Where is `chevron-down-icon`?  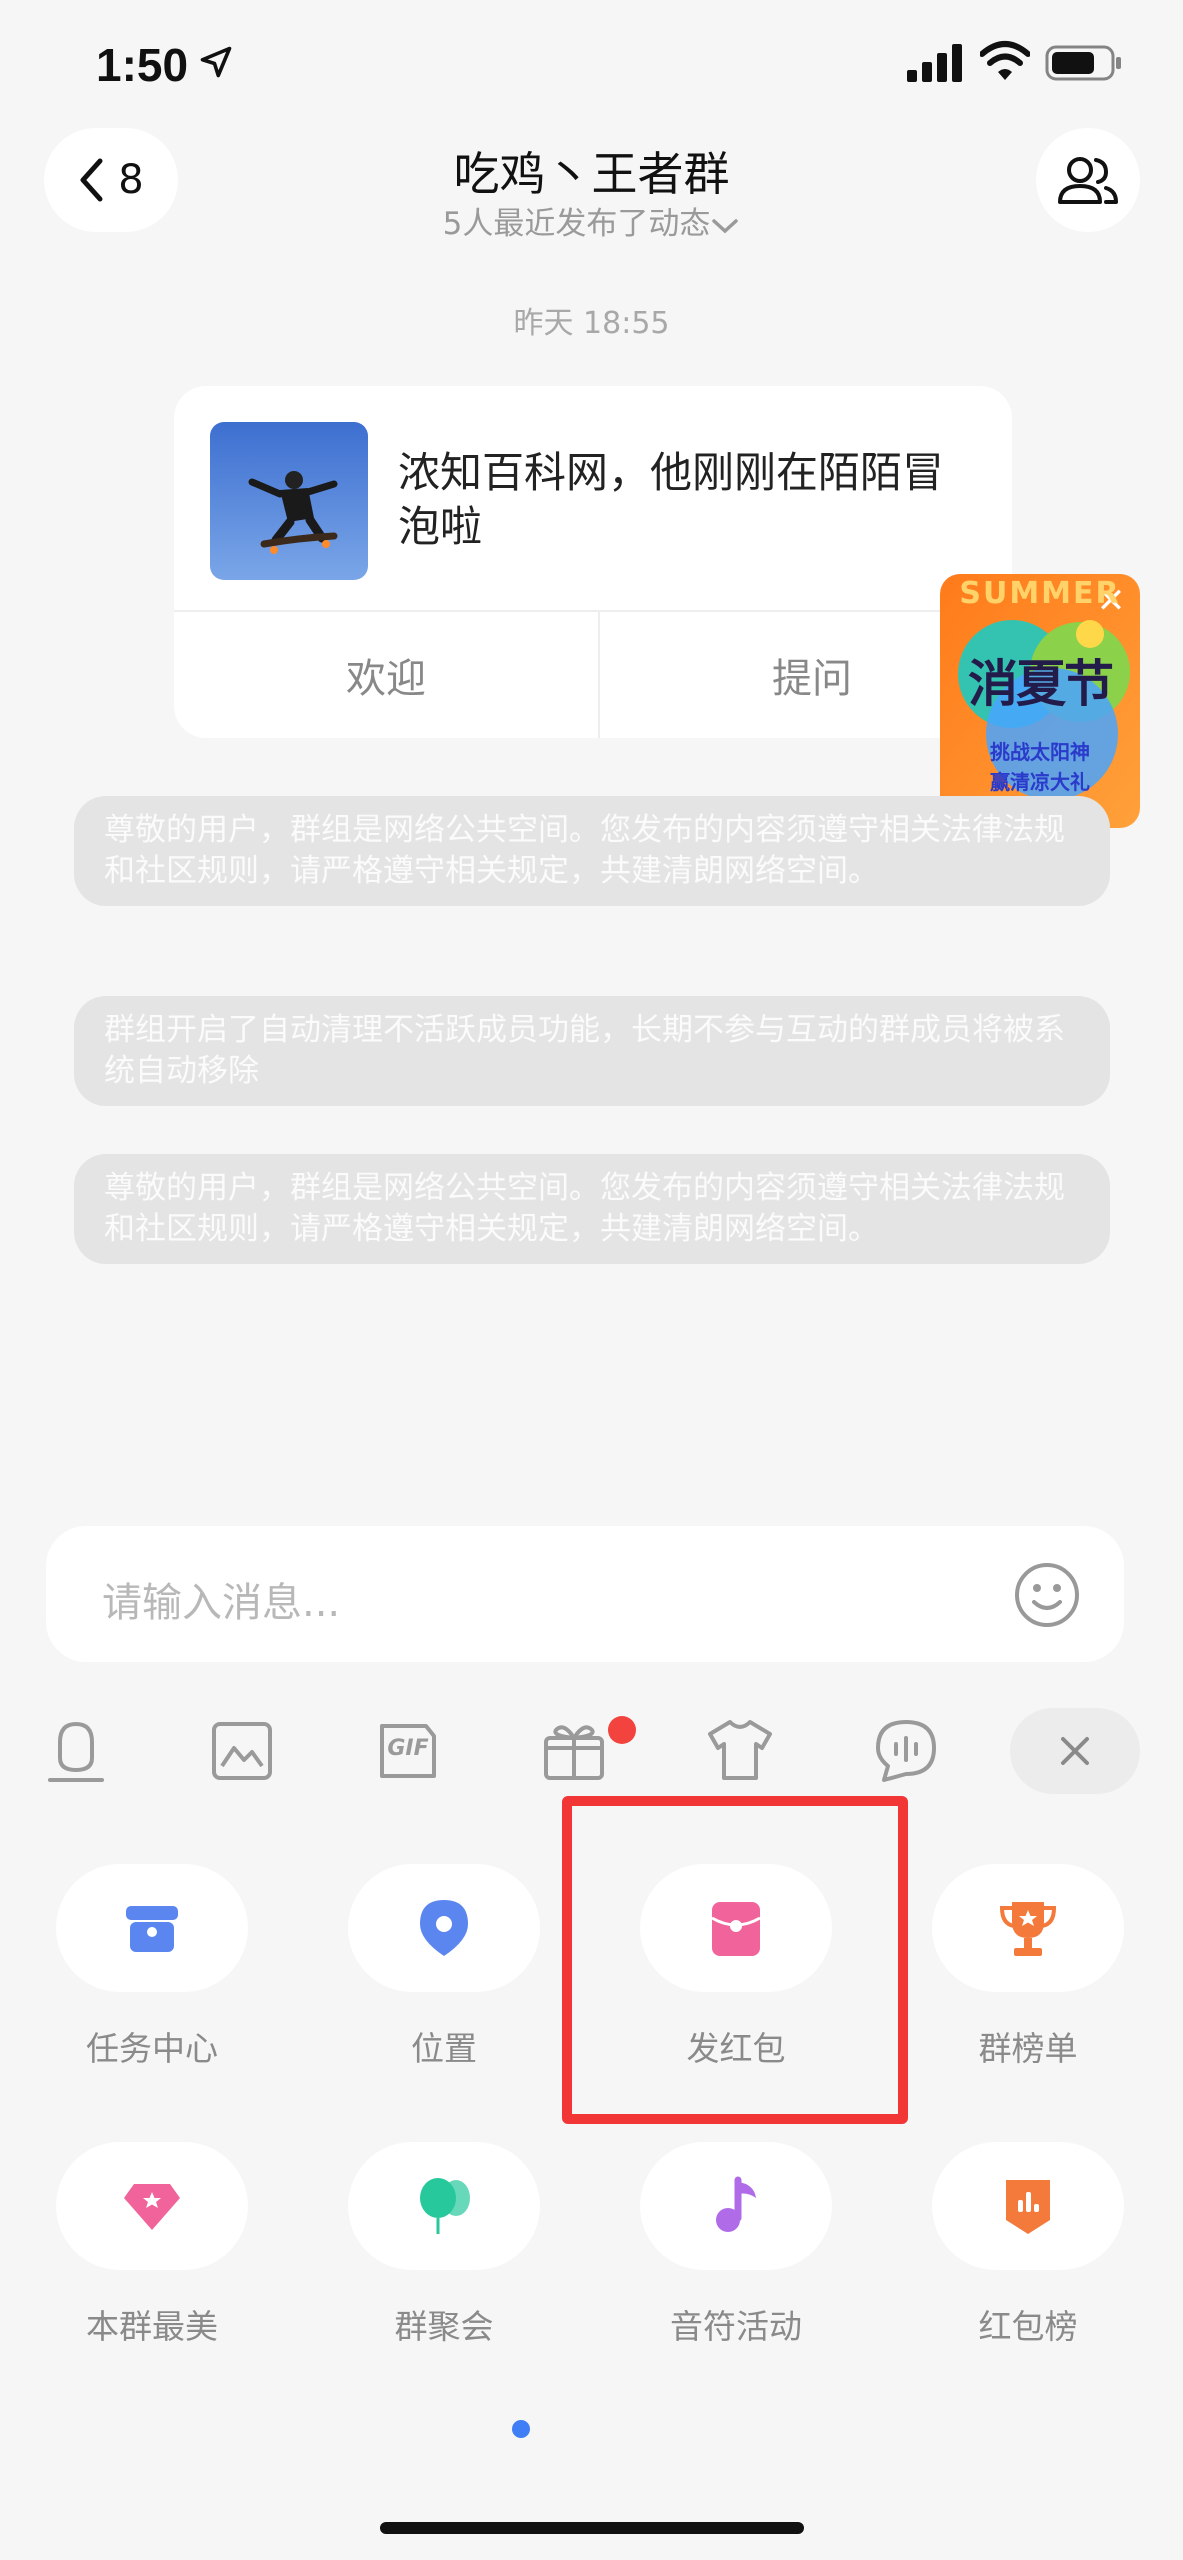
chevron-down-icon is located at coordinates (725, 225).